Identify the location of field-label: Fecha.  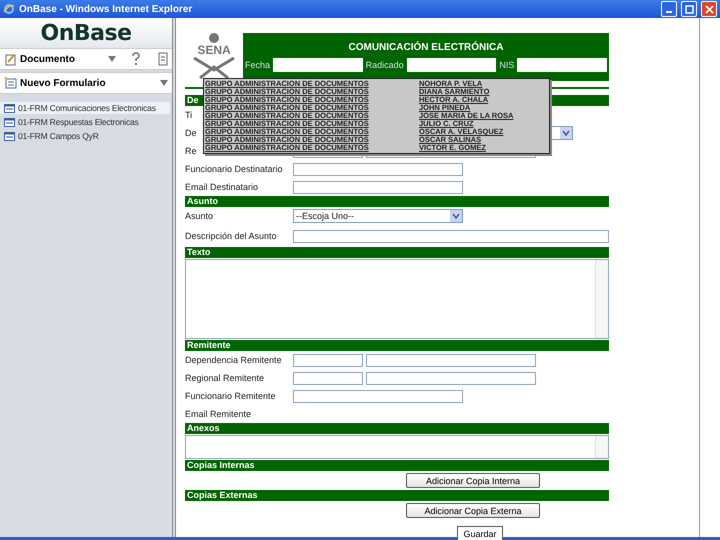
(257, 65).